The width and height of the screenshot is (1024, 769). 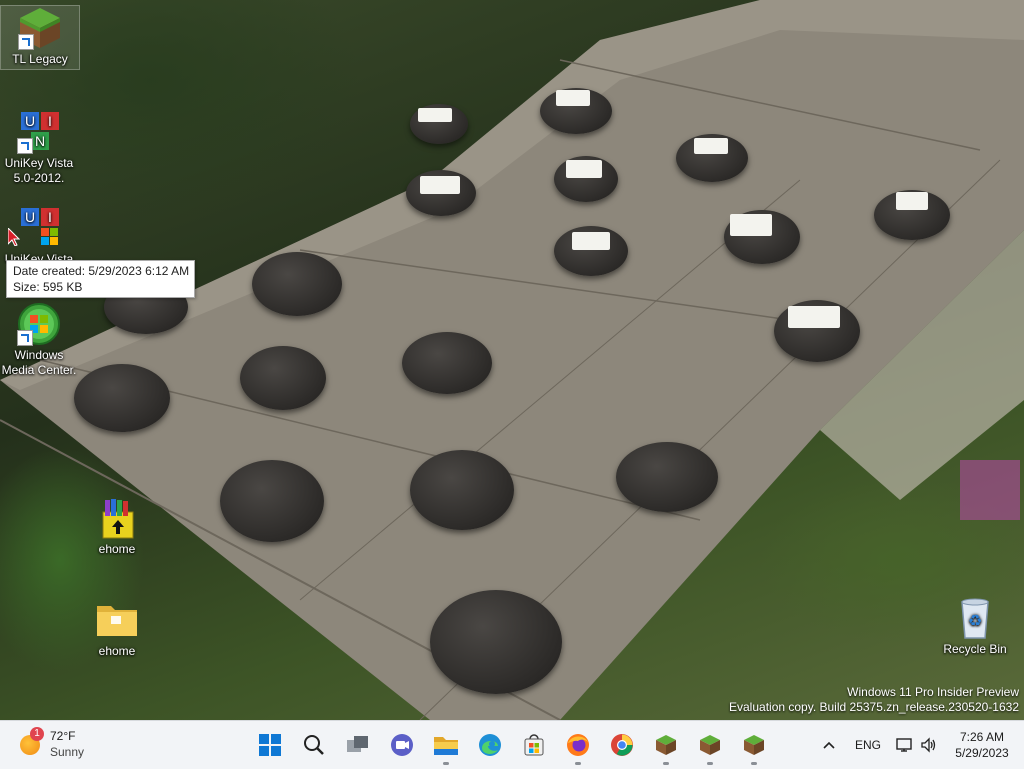 I want to click on desktop-icon-ehome-folder: ehome, so click(x=117, y=628).